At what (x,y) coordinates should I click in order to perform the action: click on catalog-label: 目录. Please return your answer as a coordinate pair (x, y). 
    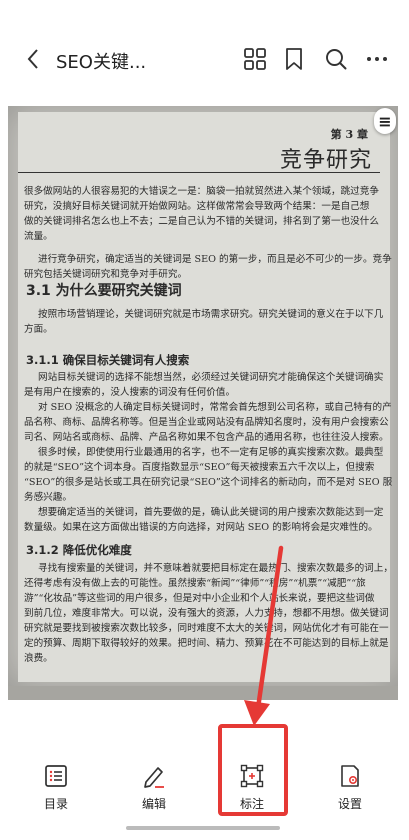
    Looking at the image, I should click on (55, 804).